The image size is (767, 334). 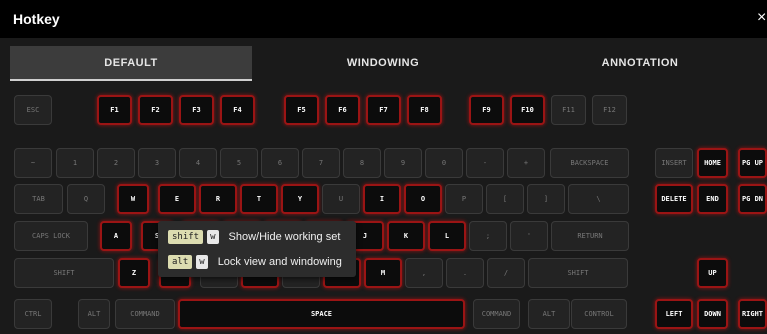 I want to click on key-caps-lock: CAPS LOCK, so click(x=51, y=236).